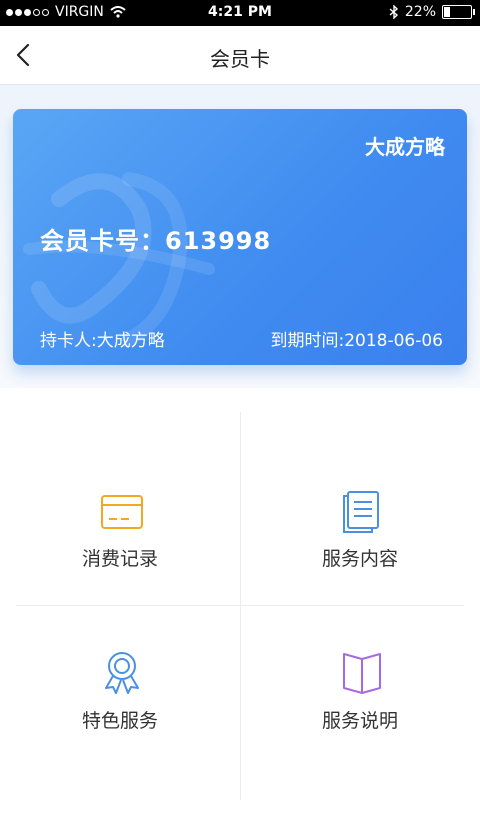 The image size is (480, 840). Describe the element at coordinates (122, 673) in the screenshot. I see `award-badge-icon` at that location.